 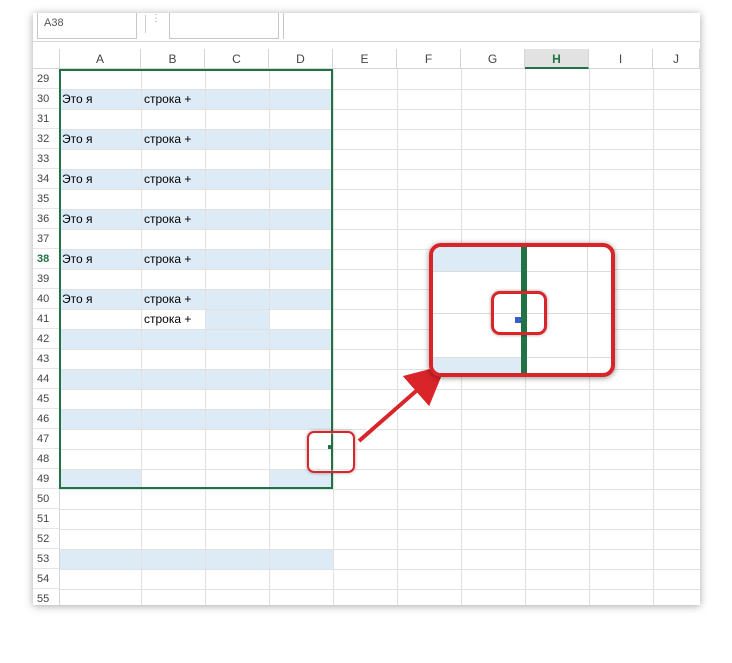 I want to click on zoom-fill-top, so click(x=477, y=259).